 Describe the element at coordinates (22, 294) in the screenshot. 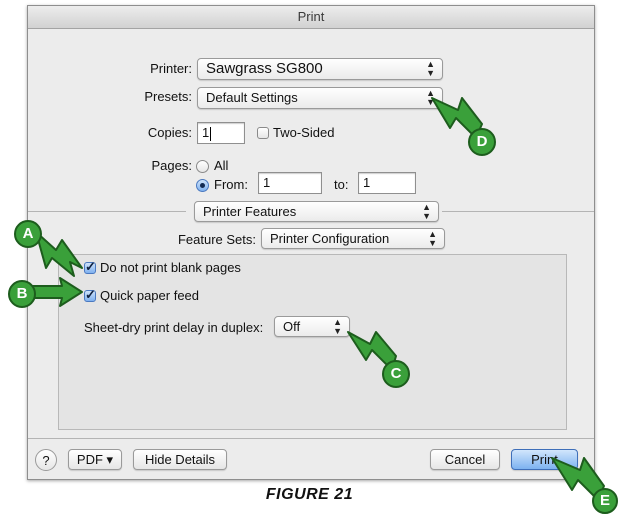

I see `callout-b-badge: B` at that location.